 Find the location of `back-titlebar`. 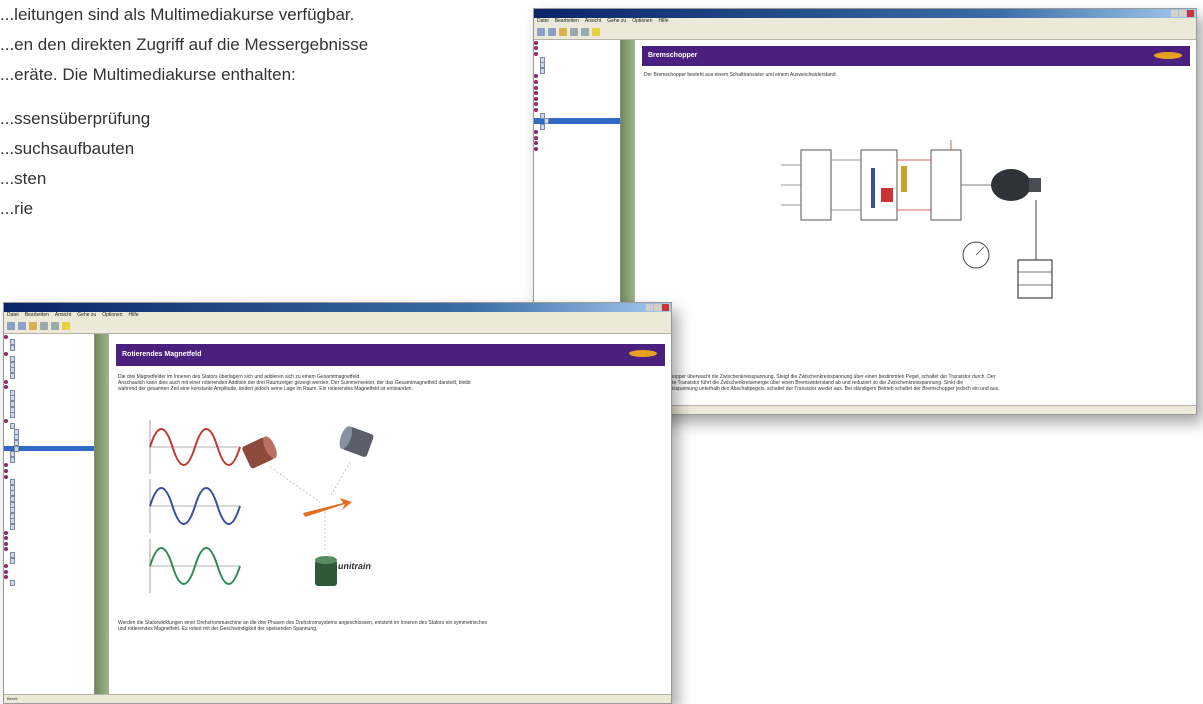

back-titlebar is located at coordinates (865, 13).